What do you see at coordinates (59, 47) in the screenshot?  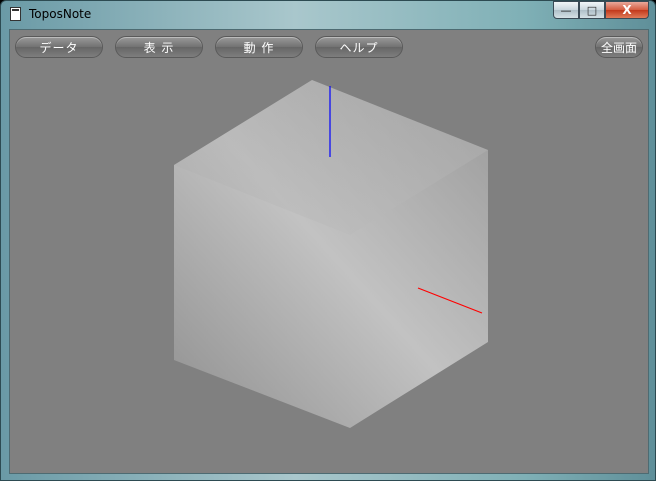 I see `data-menu-button: データ` at bounding box center [59, 47].